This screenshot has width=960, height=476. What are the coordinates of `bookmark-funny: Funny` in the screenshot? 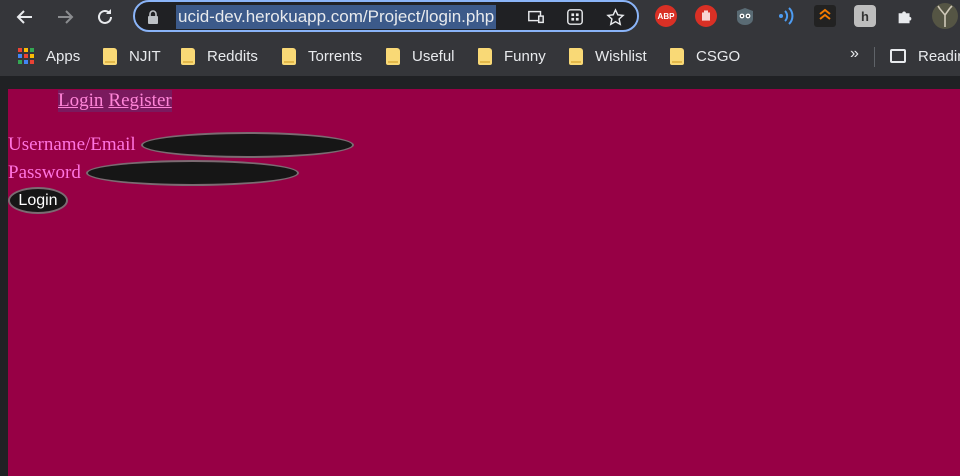 It's located at (512, 56).